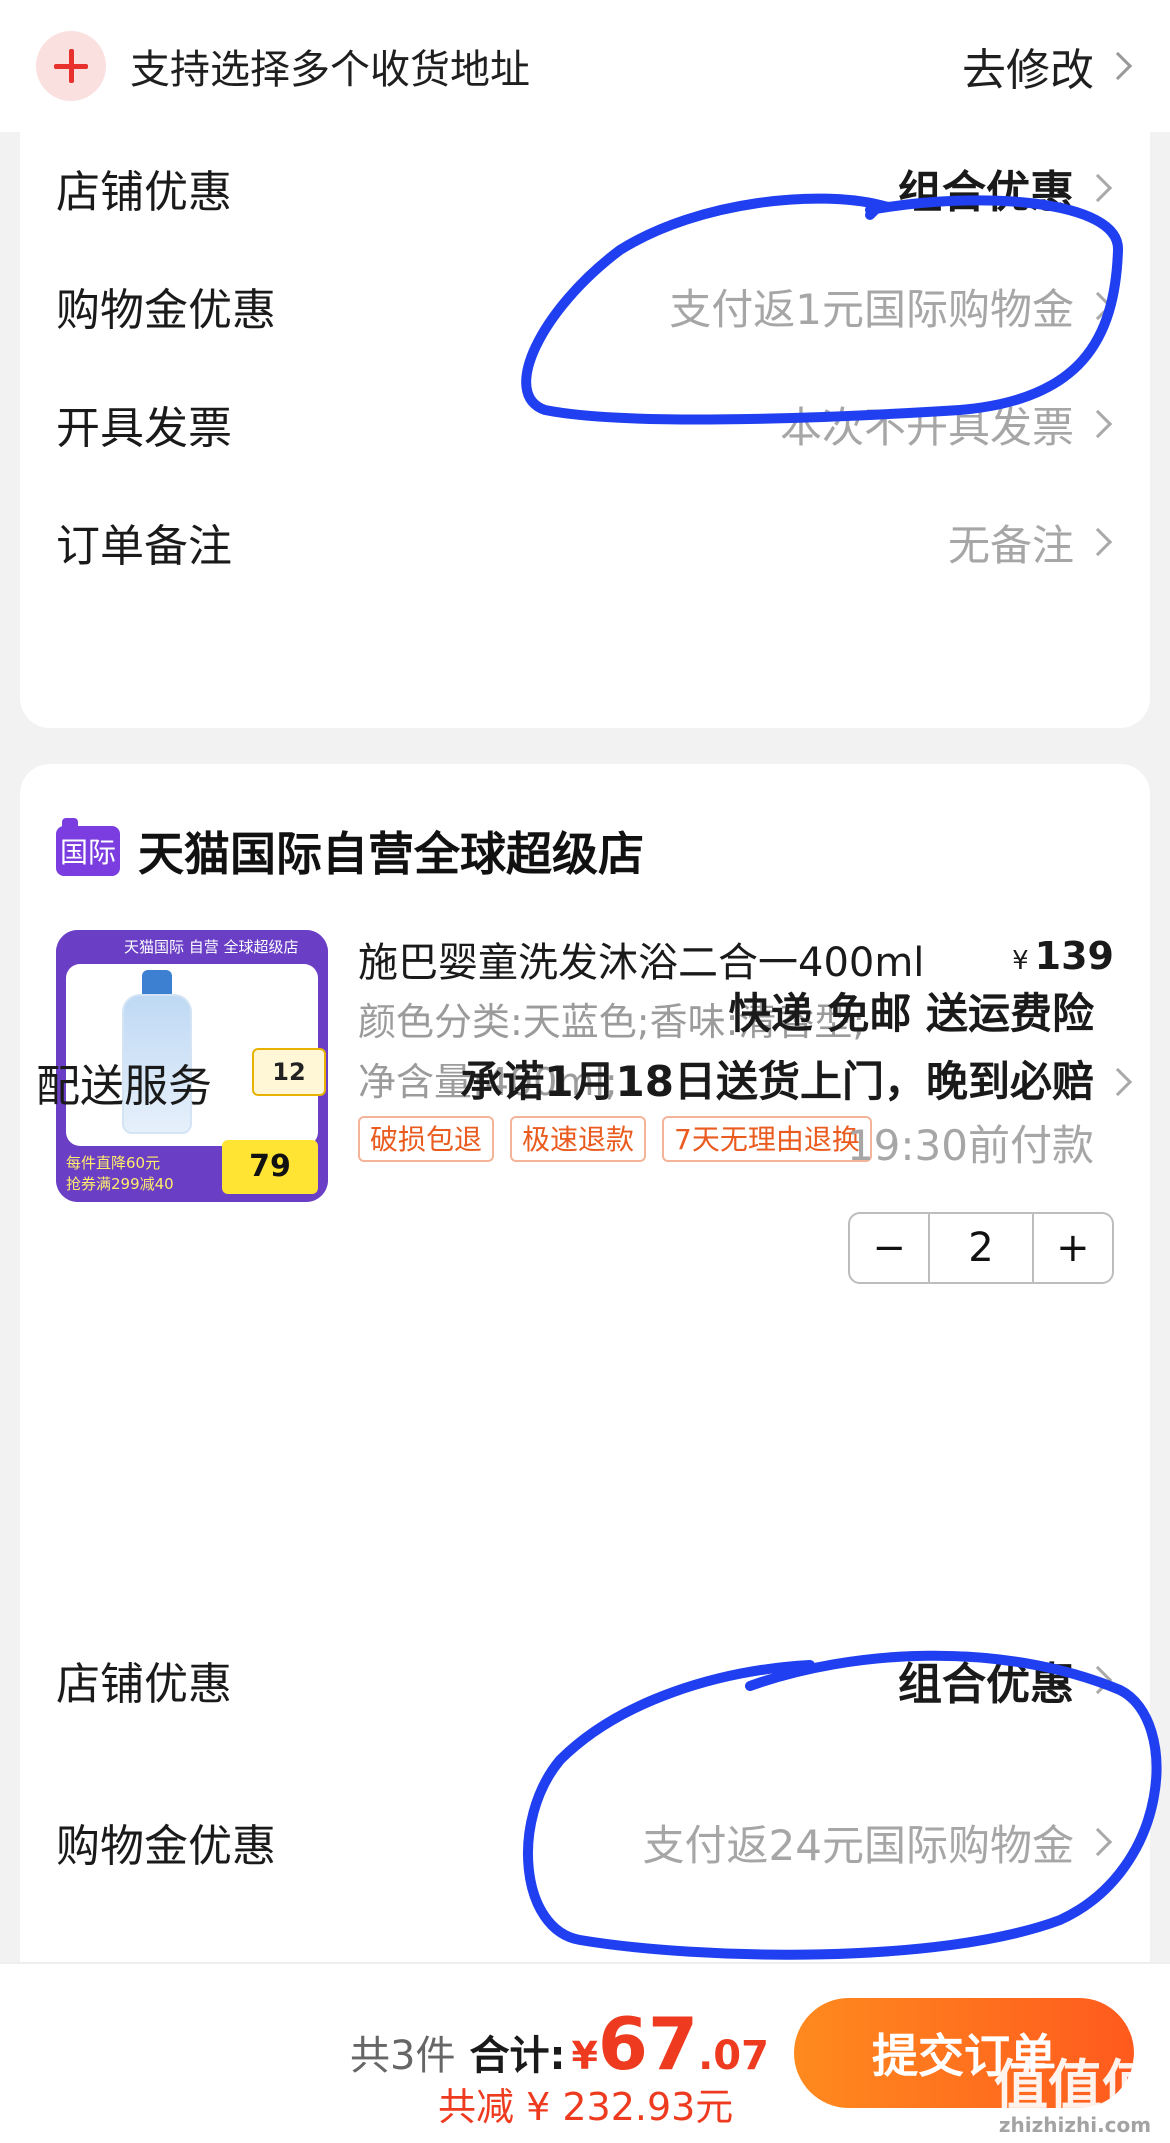 The height and width of the screenshot is (2143, 1170). I want to click on quantity-value: 2, so click(981, 1248).